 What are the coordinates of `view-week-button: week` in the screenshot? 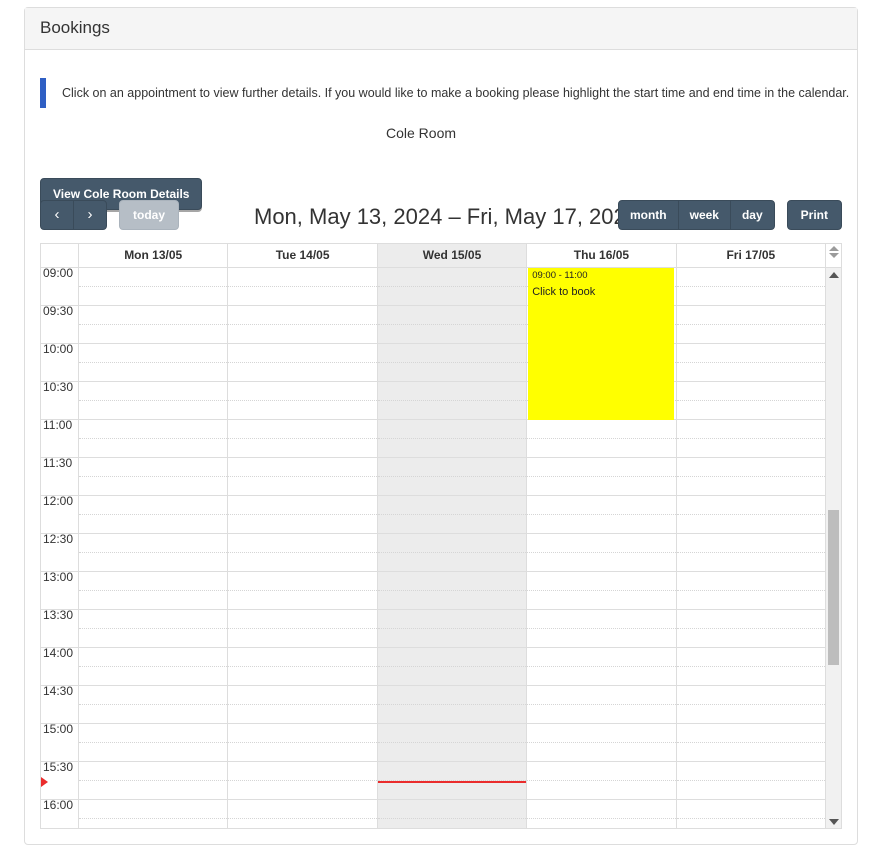 It's located at (704, 215).